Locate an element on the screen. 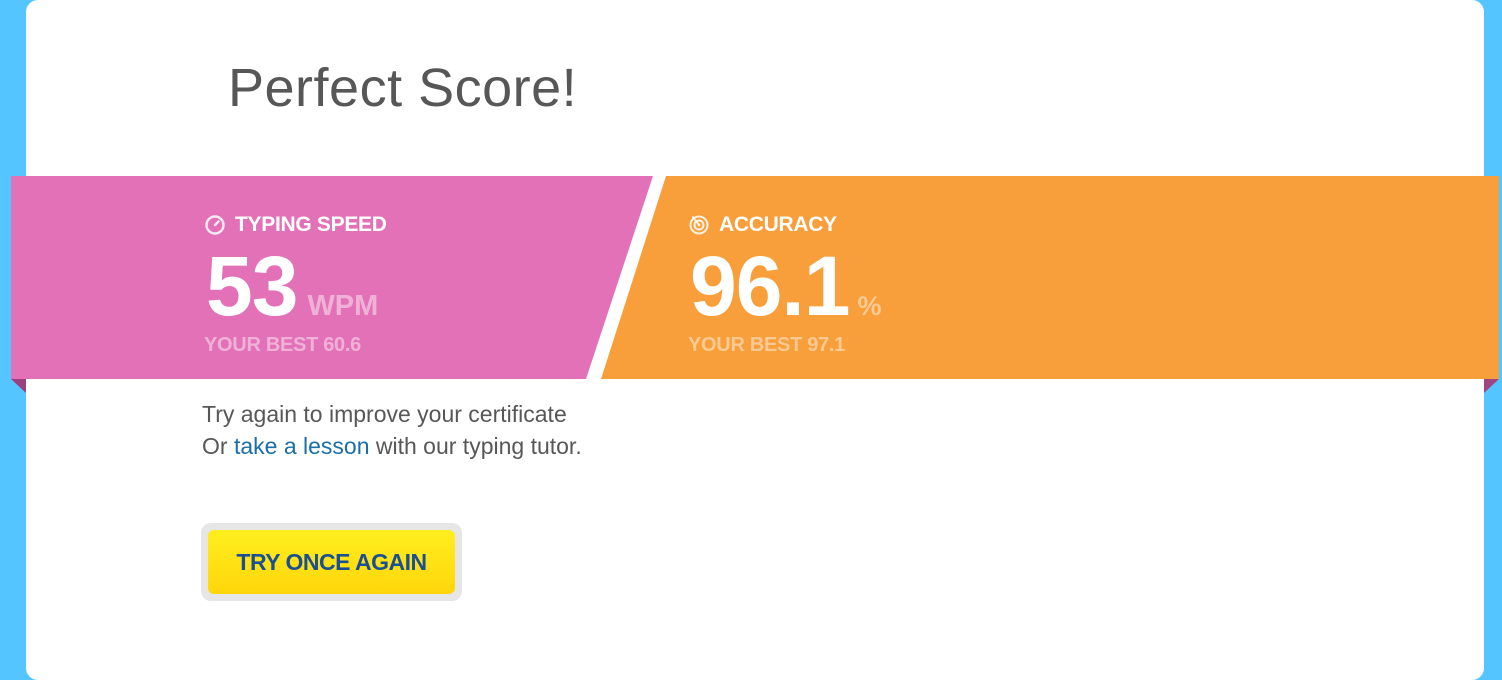 The image size is (1502, 680). typing-speed-value: 53 is located at coordinates (252, 286).